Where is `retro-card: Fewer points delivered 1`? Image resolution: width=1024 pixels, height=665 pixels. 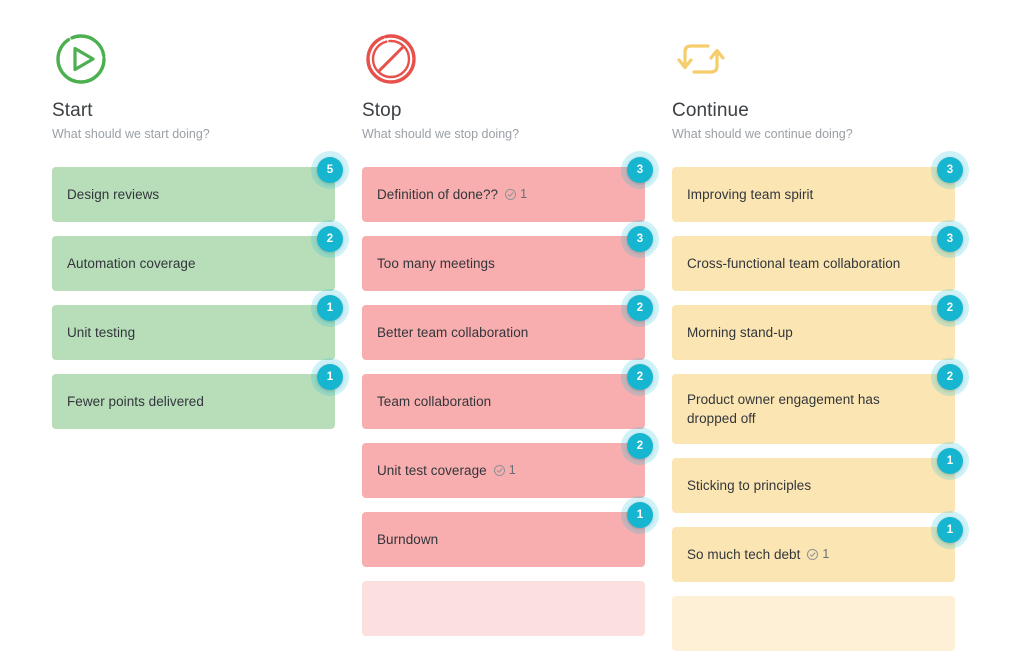 retro-card: Fewer points delivered 1 is located at coordinates (197, 396).